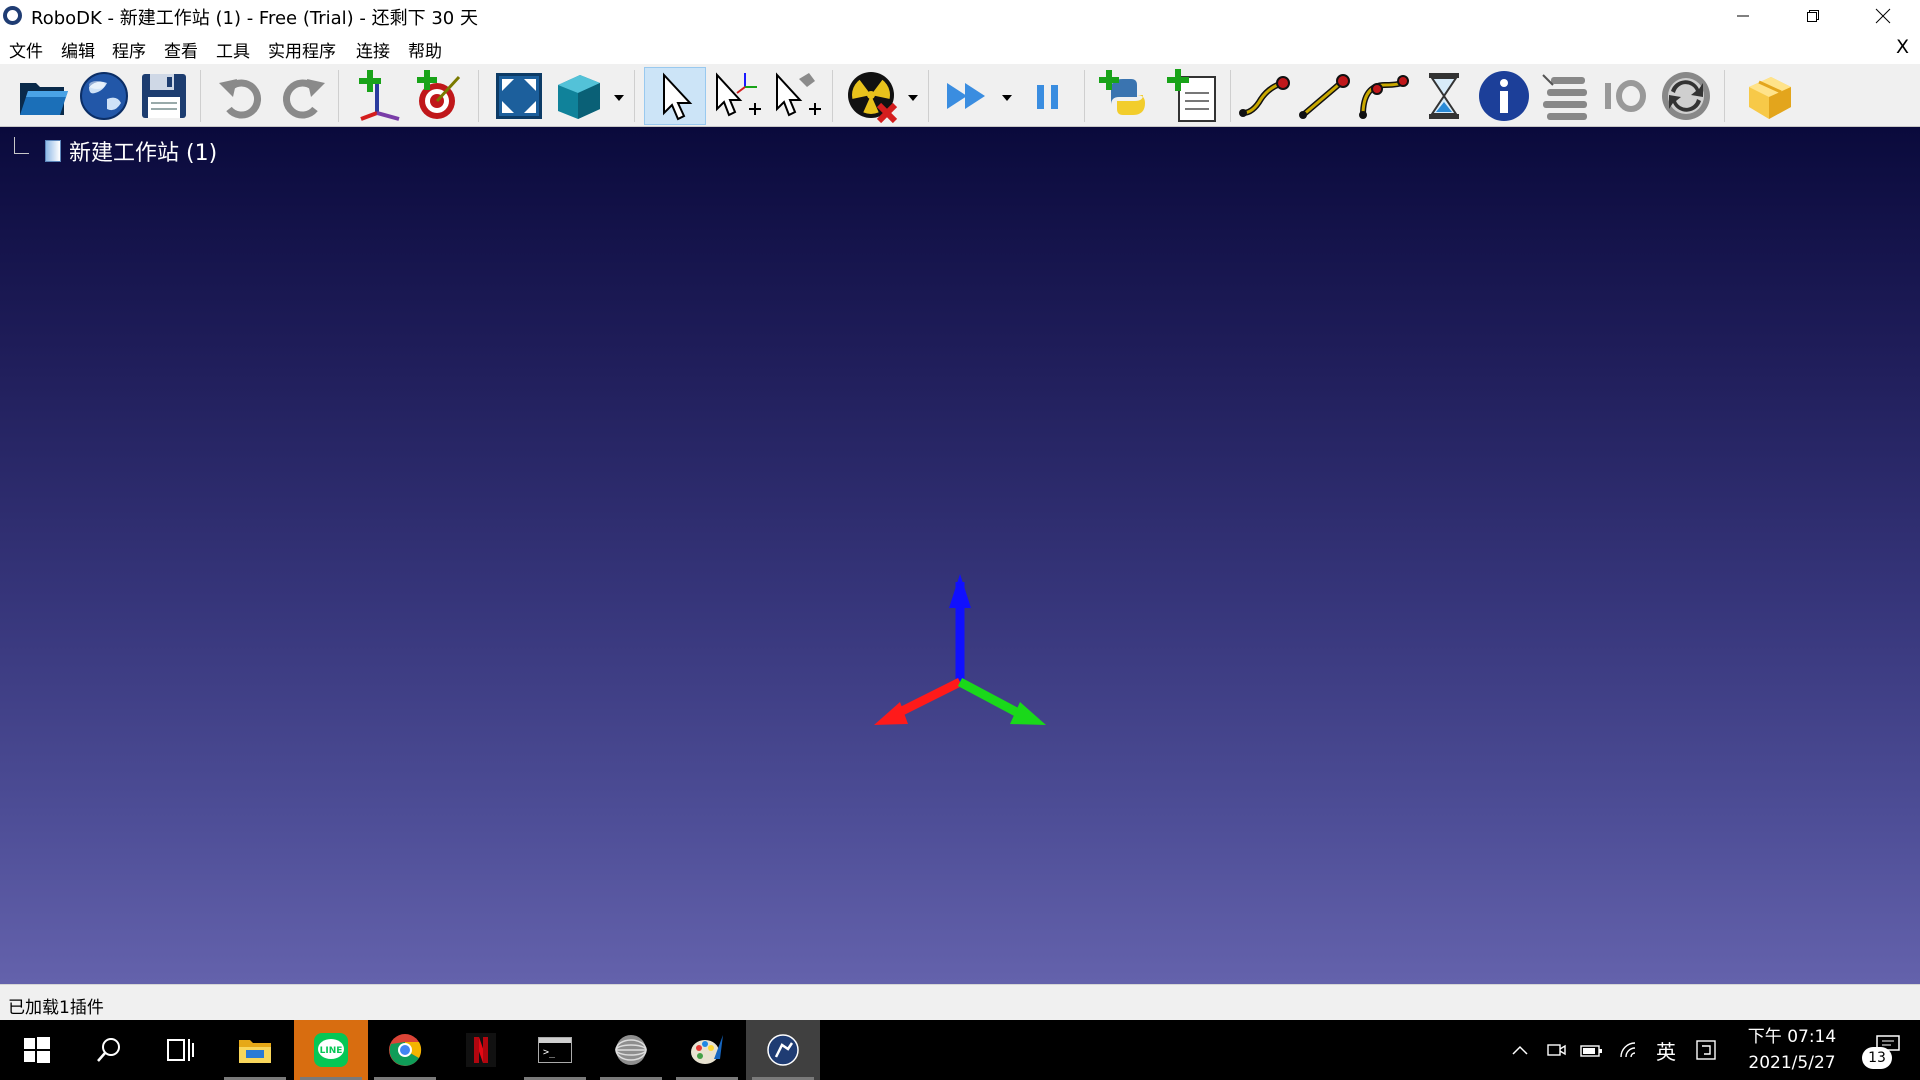 This screenshot has height=1080, width=1920. I want to click on show-message-button, so click(1504, 96).